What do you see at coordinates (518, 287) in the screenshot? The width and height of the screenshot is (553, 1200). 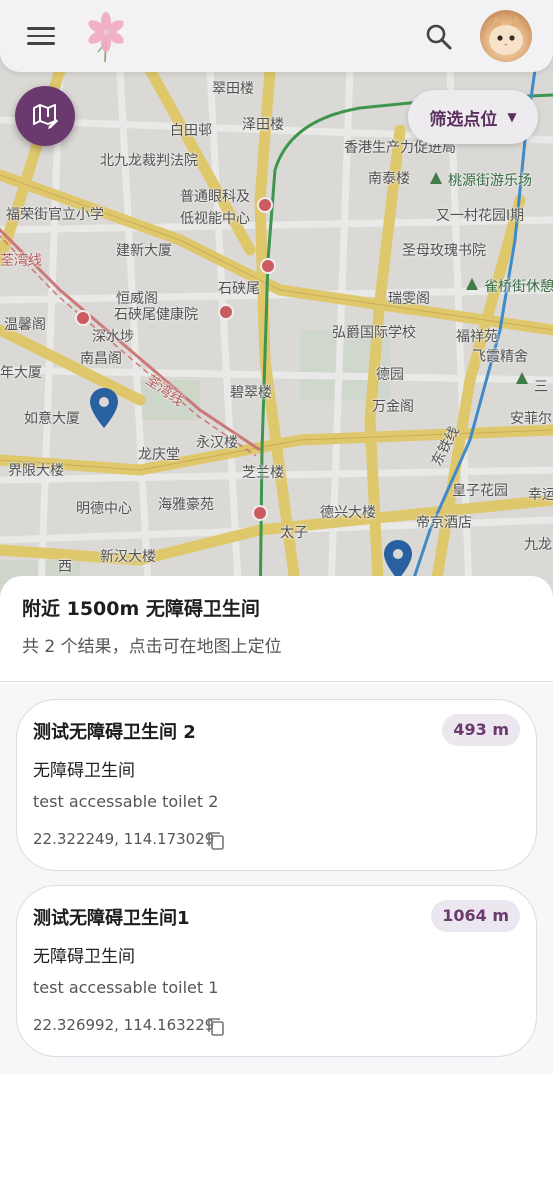 I see `map-label: 雀桥街休憩处` at bounding box center [518, 287].